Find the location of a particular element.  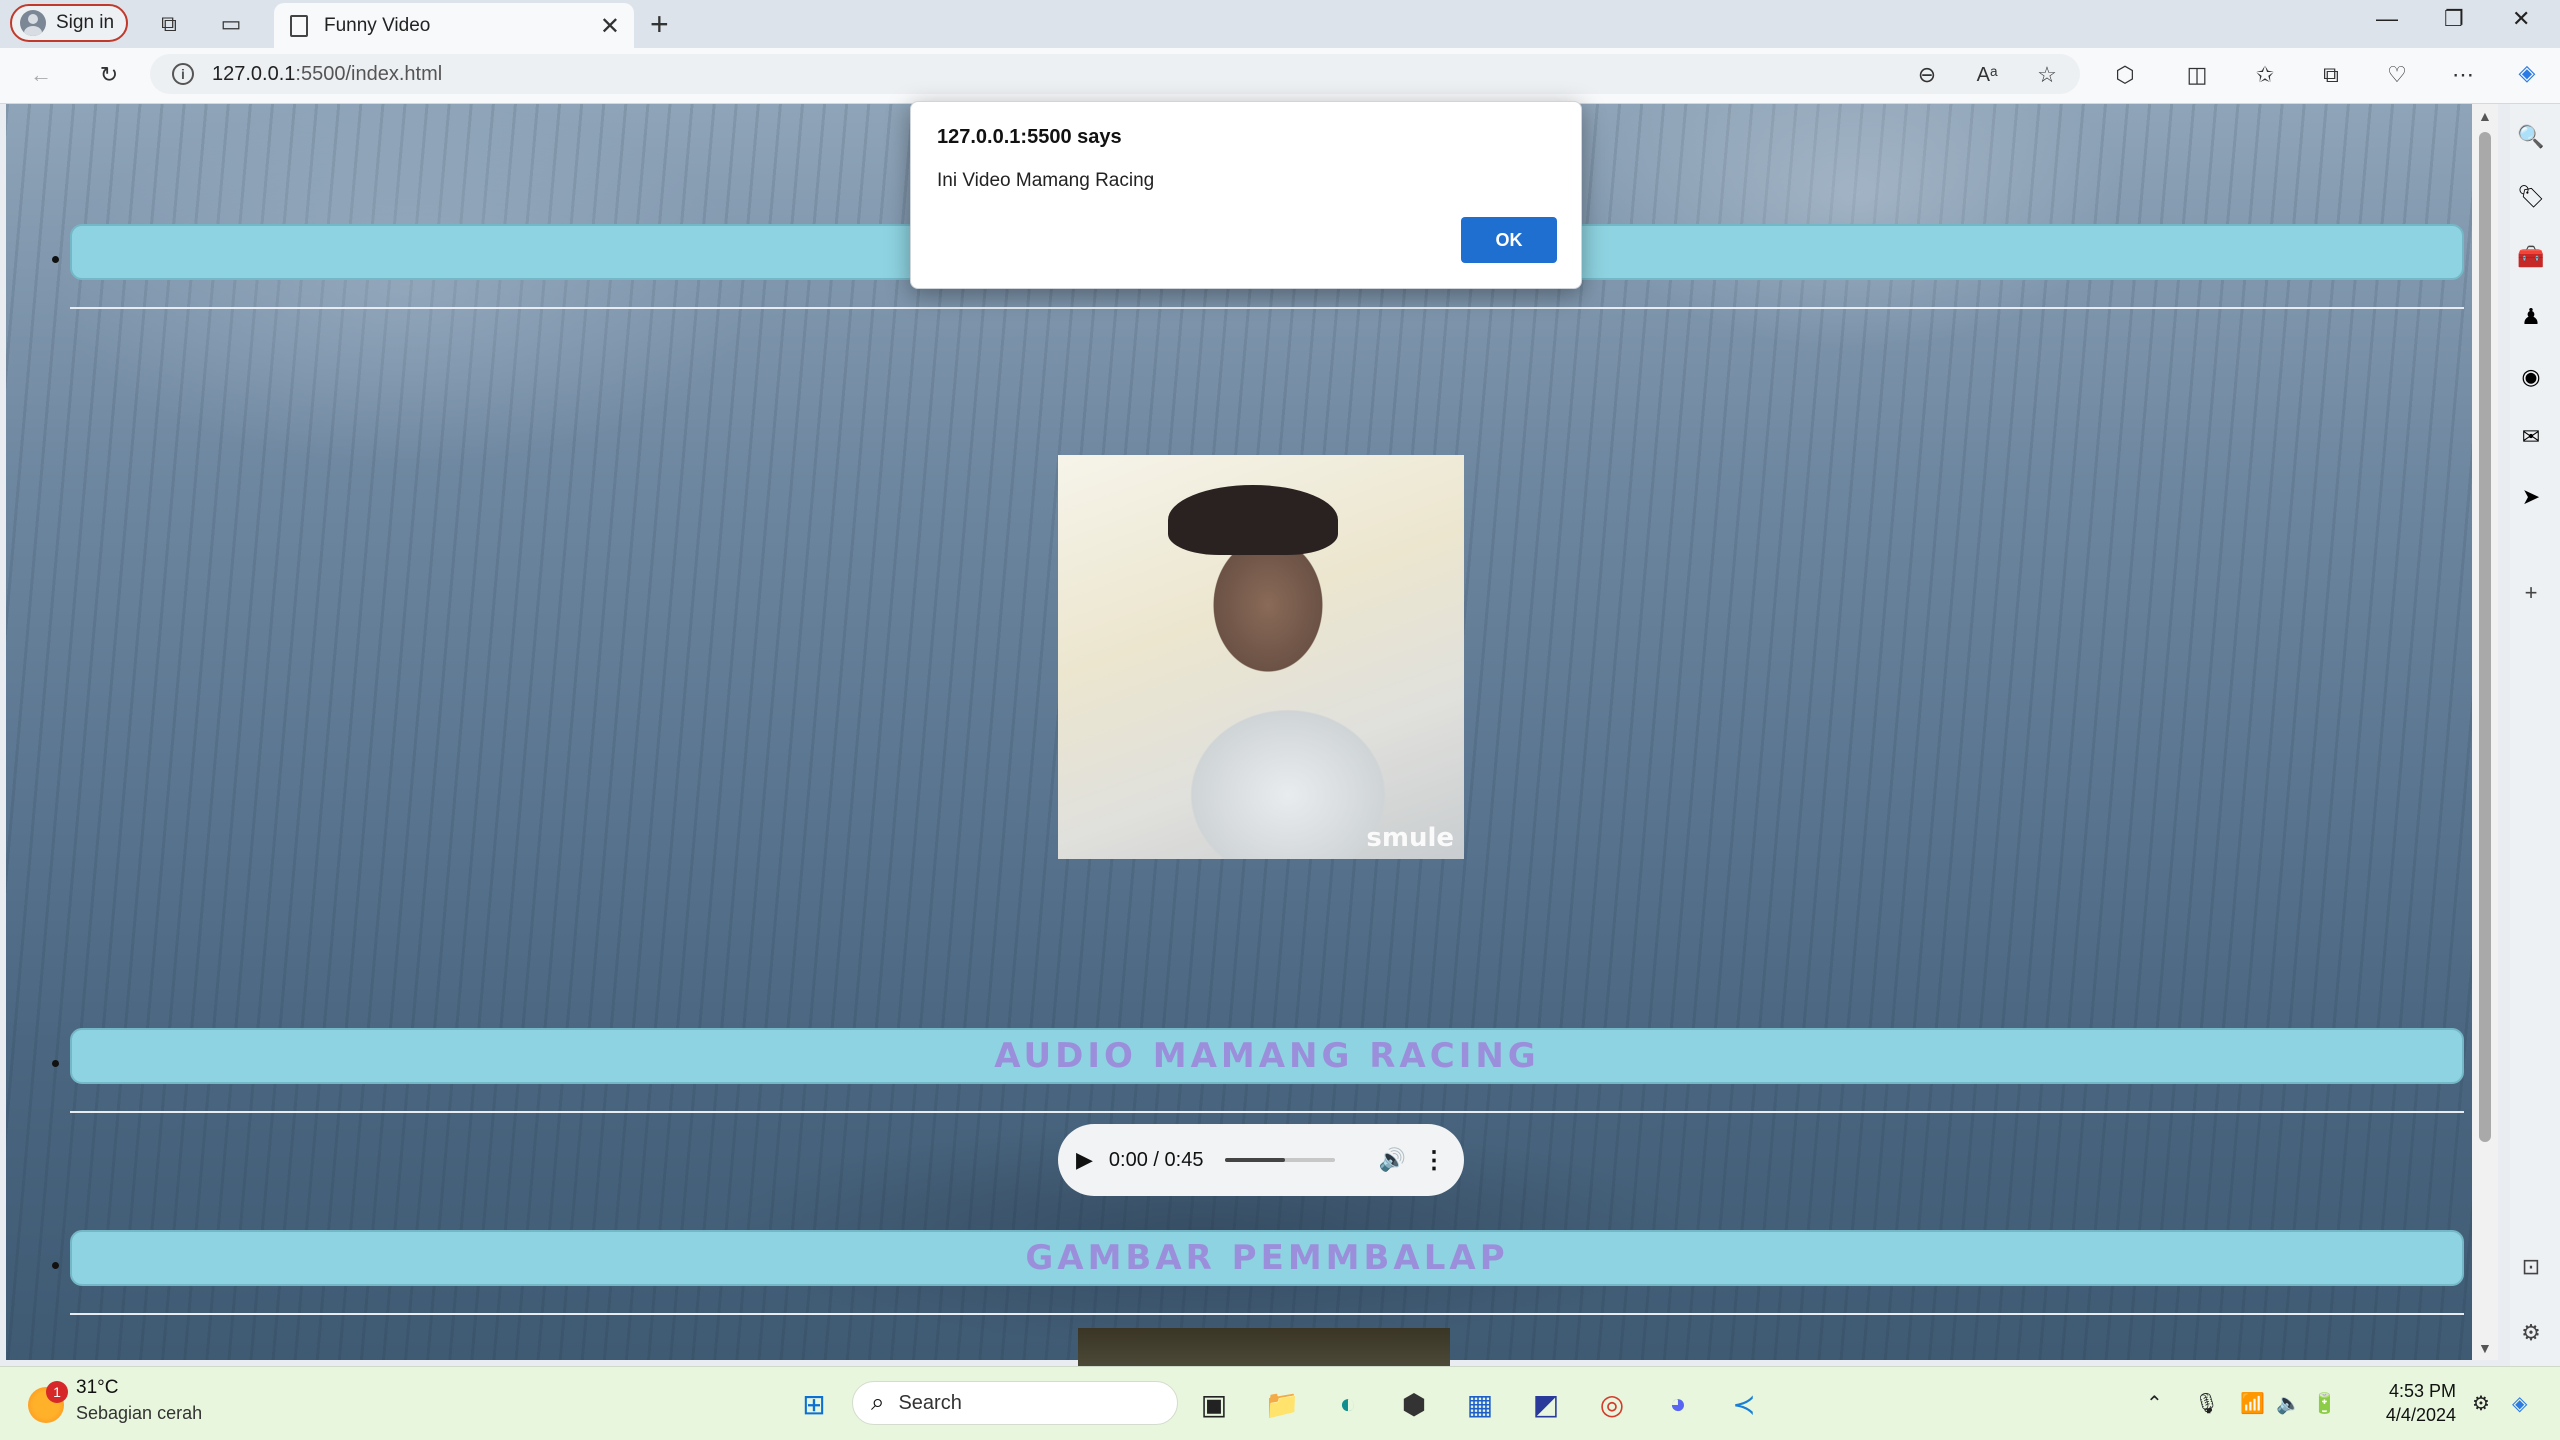

refresh-icon: ↻ is located at coordinates (109, 75).